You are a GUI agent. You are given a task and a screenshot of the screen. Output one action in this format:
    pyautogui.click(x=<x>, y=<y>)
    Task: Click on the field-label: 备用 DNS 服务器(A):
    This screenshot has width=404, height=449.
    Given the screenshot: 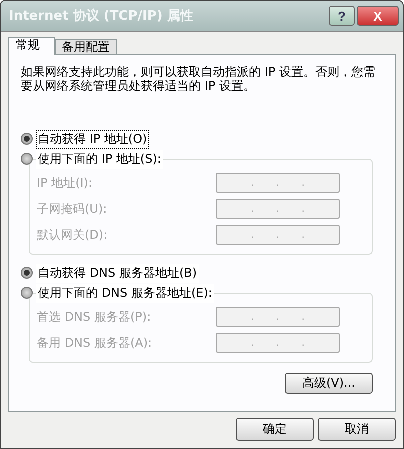 What is the action you would take?
    pyautogui.click(x=94, y=343)
    